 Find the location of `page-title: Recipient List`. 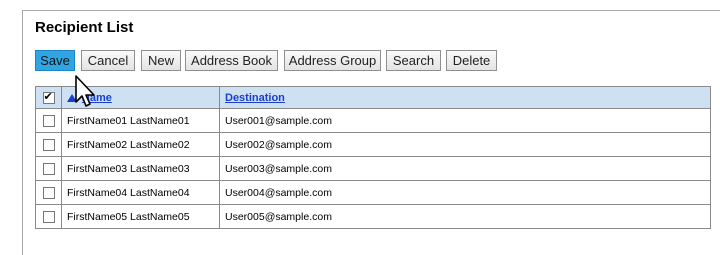

page-title: Recipient List is located at coordinates (84, 27).